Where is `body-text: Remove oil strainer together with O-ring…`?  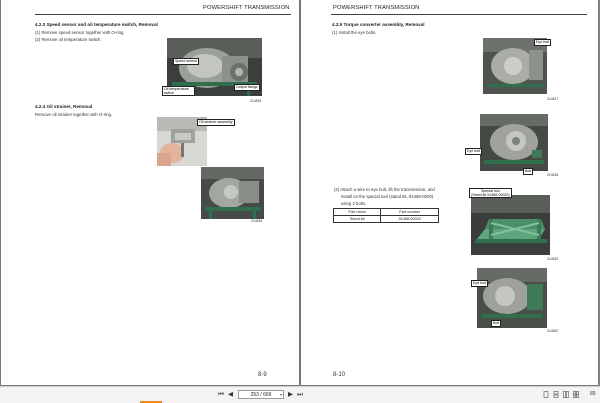 body-text: Remove oil strainer together with O-ring… is located at coordinates (74, 114).